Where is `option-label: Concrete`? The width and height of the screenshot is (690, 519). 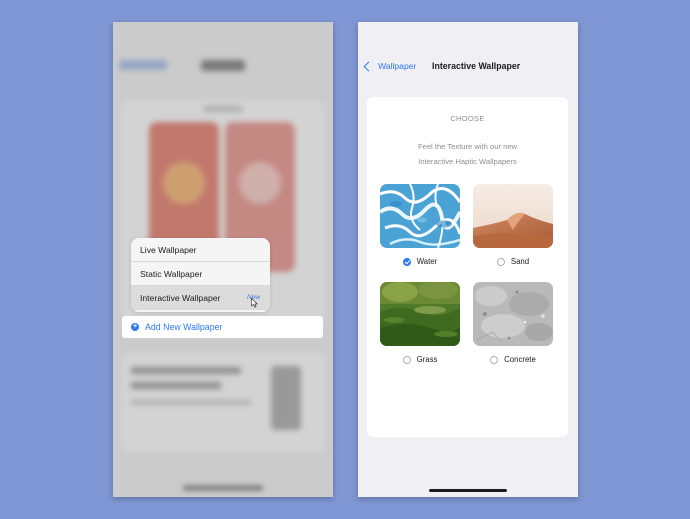
option-label: Concrete is located at coordinates (520, 359).